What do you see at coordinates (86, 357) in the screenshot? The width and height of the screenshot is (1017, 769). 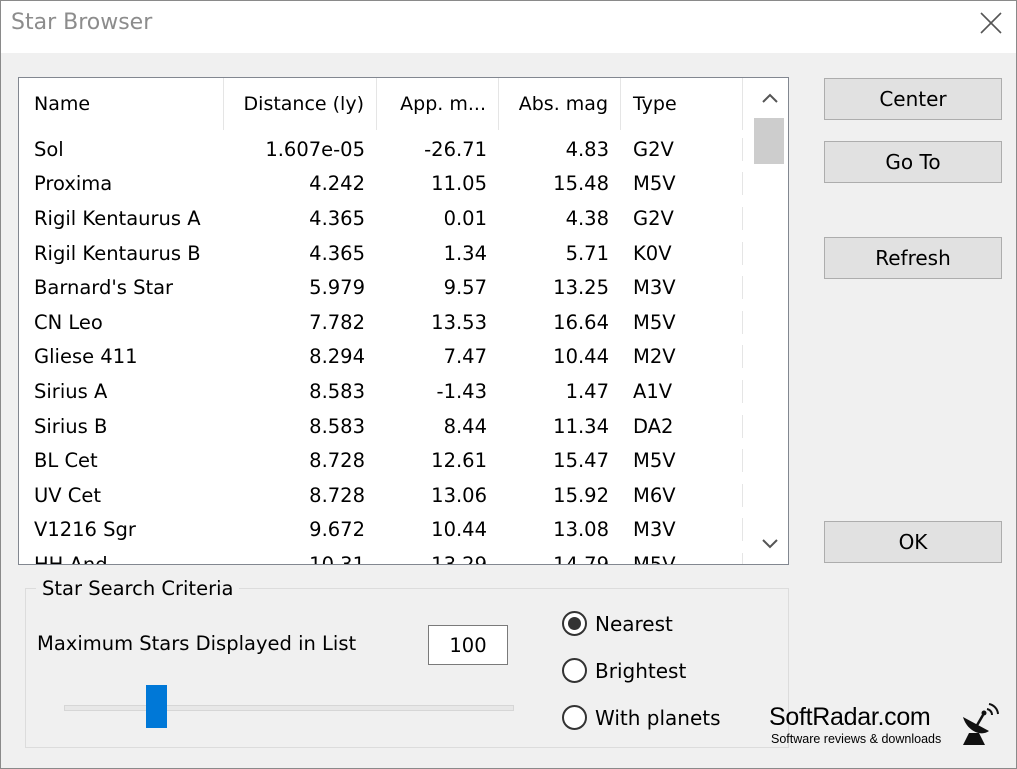 I see `cell-name: Gliese 411` at bounding box center [86, 357].